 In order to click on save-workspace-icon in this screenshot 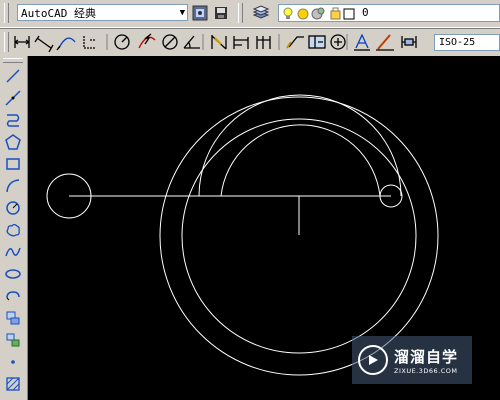, I will do `click(221, 13)`.